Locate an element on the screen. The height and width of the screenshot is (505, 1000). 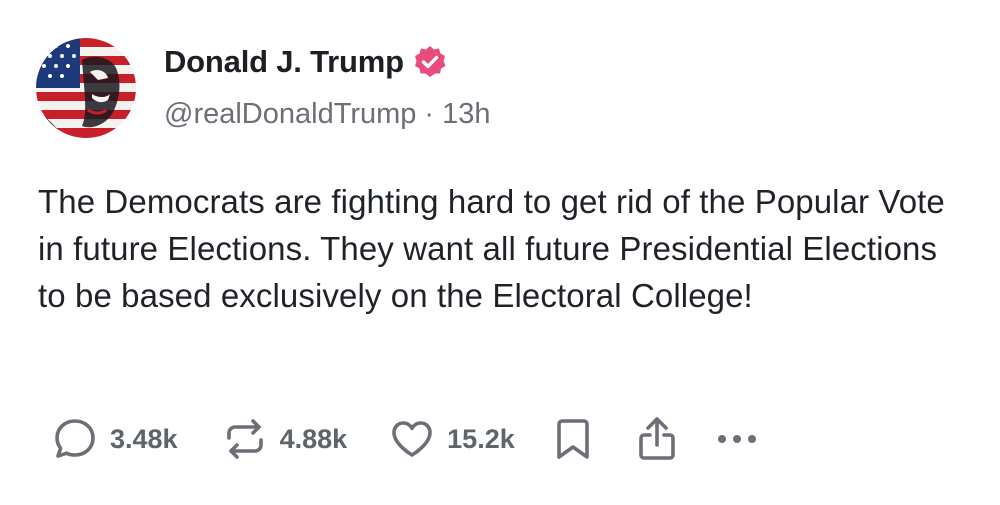
more-icon is located at coordinates (737, 439).